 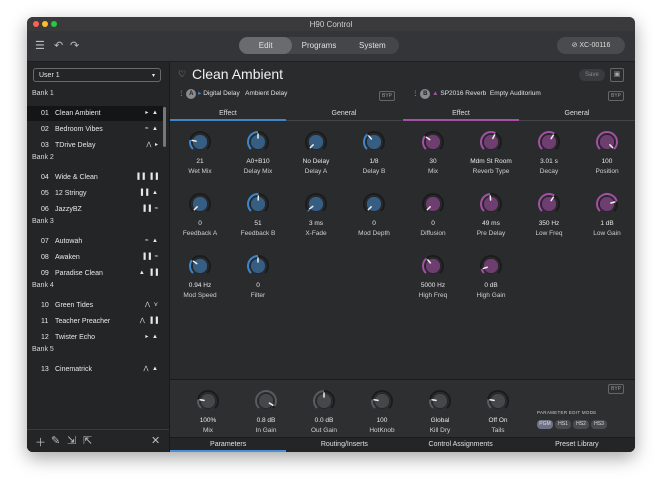 What do you see at coordinates (155, 440) in the screenshot?
I see `delete-icon: ✕` at bounding box center [155, 440].